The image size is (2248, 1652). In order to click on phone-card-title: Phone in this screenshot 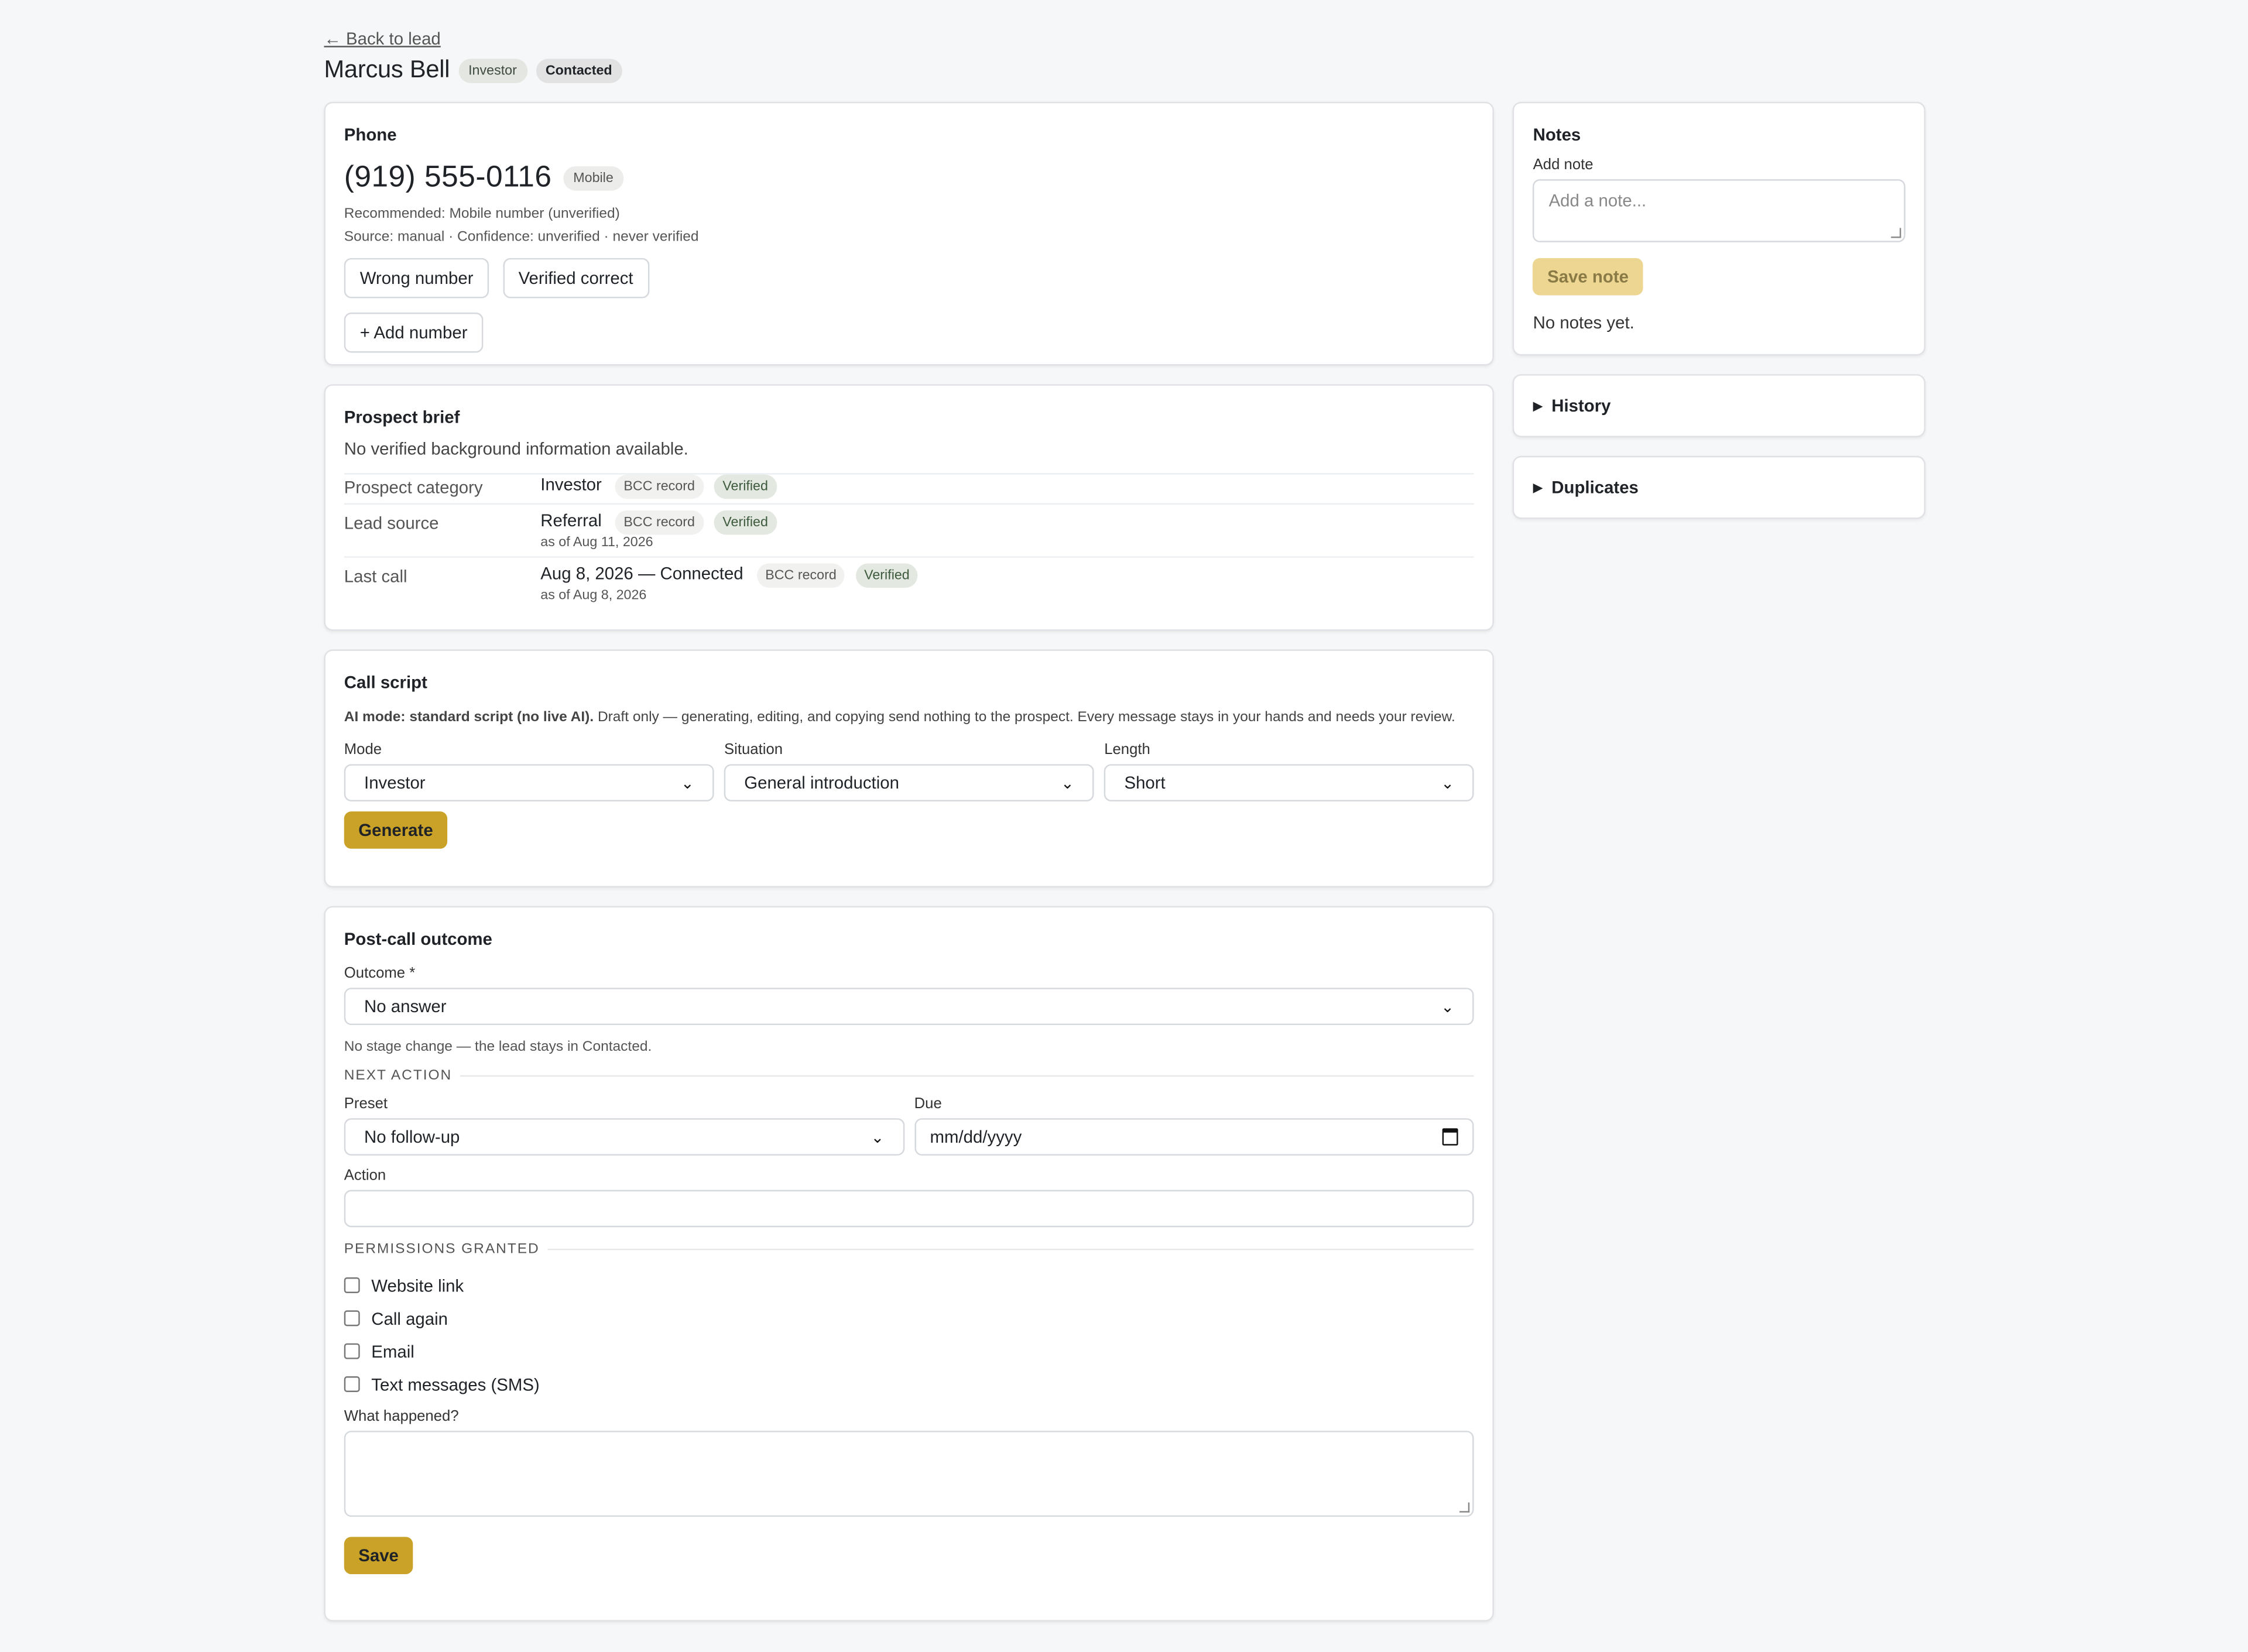, I will do `click(370, 135)`.